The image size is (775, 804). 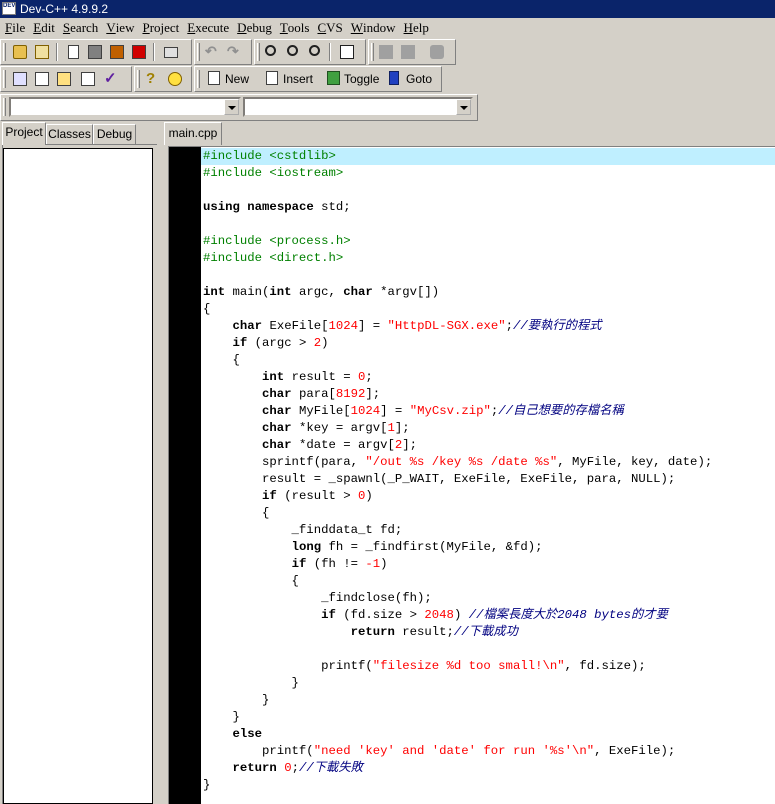 What do you see at coordinates (73, 52) in the screenshot?
I see `new-file-button` at bounding box center [73, 52].